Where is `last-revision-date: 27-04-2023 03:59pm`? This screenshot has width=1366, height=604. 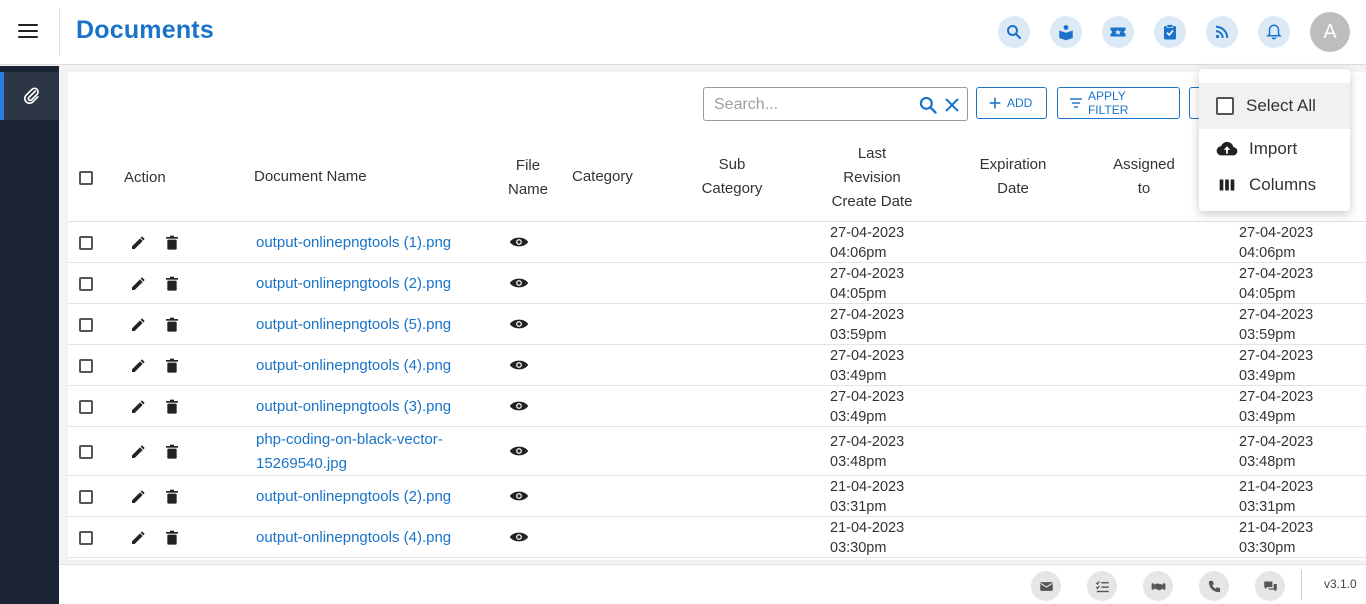
last-revision-date: 27-04-2023 03:59pm is located at coordinates (867, 325).